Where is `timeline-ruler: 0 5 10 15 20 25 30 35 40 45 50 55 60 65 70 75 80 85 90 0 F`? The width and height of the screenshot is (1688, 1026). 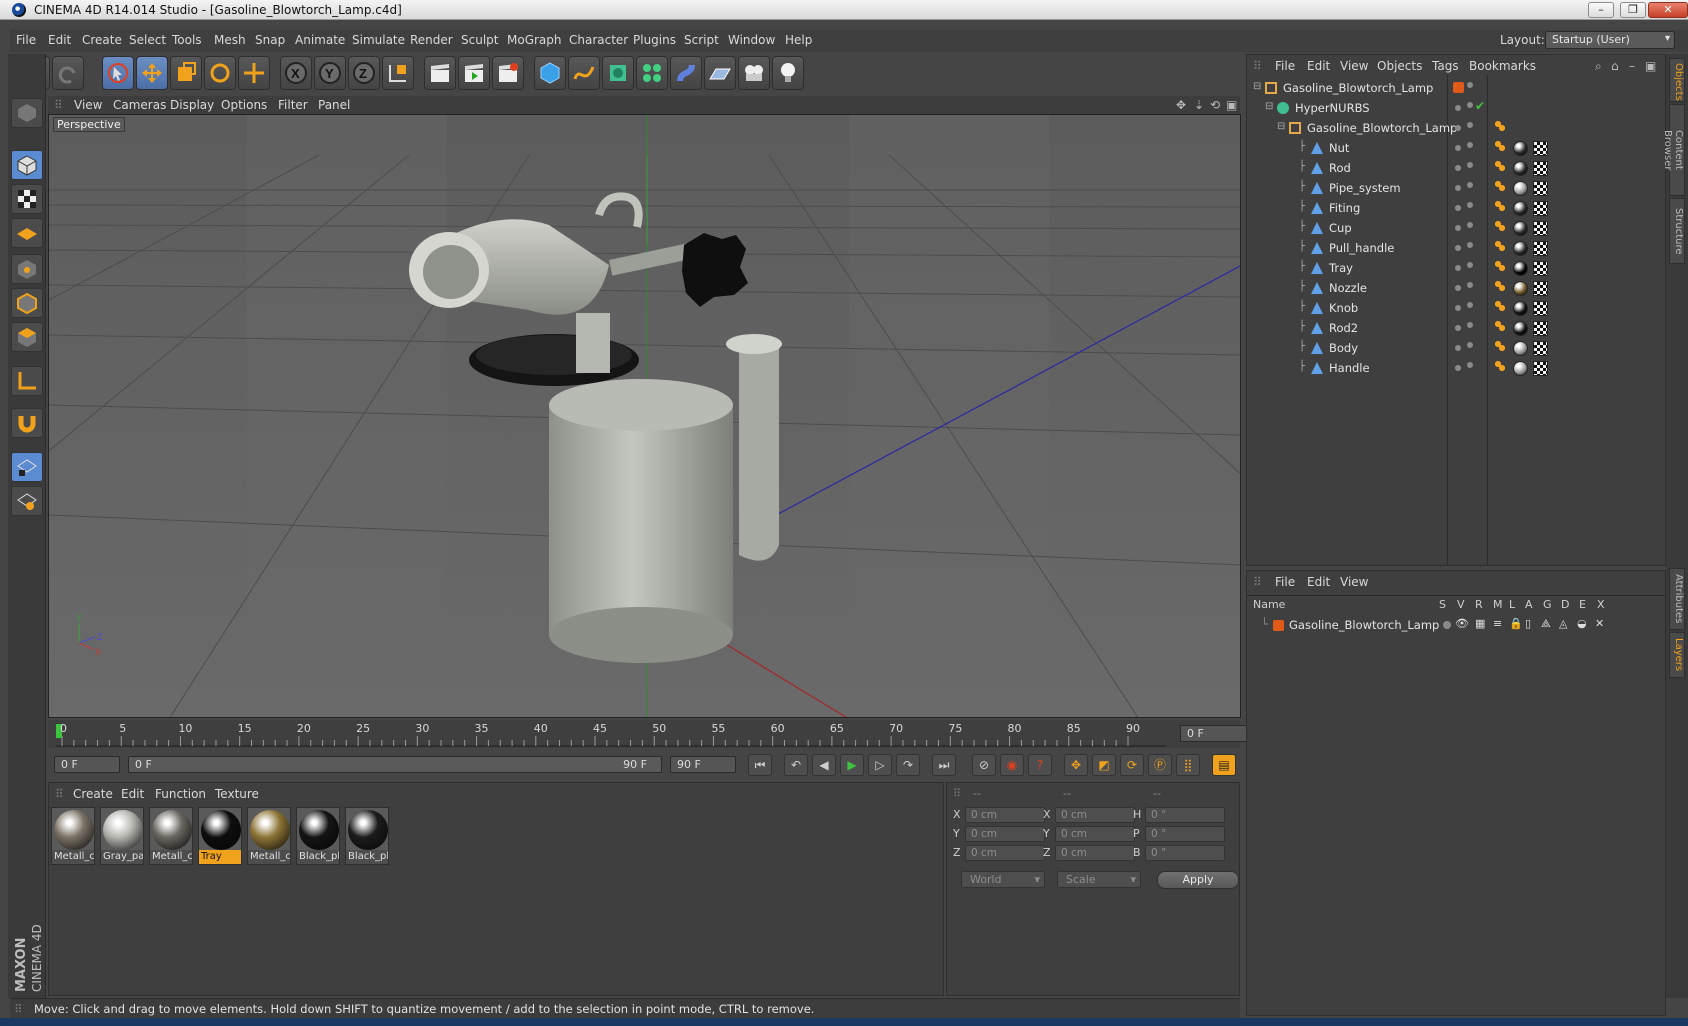 timeline-ruler: 0 5 10 15 20 25 30 35 40 45 50 55 60 65 70 75 80 85 90 0 F is located at coordinates (648, 734).